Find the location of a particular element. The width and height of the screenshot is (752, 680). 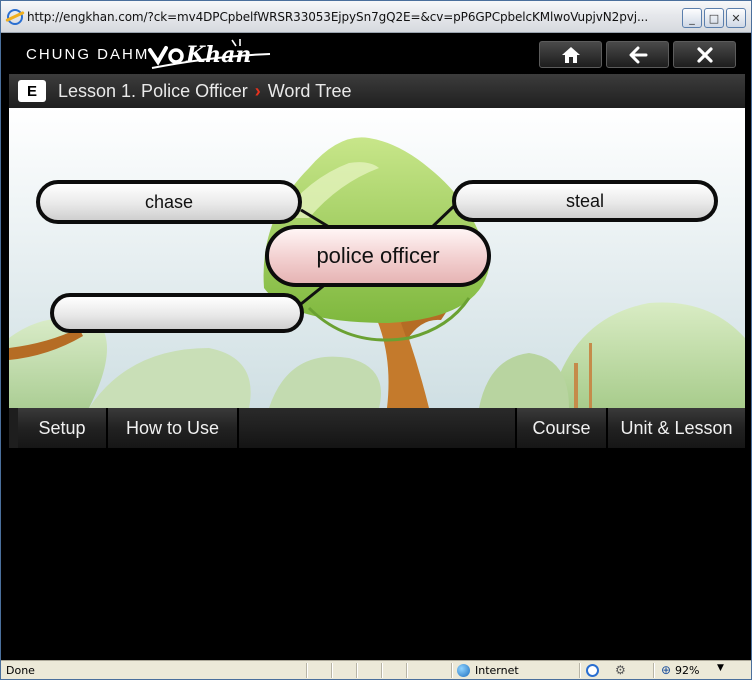

breadcrumb-lesson: Lesson 1. Police Officer is located at coordinates (153, 90).